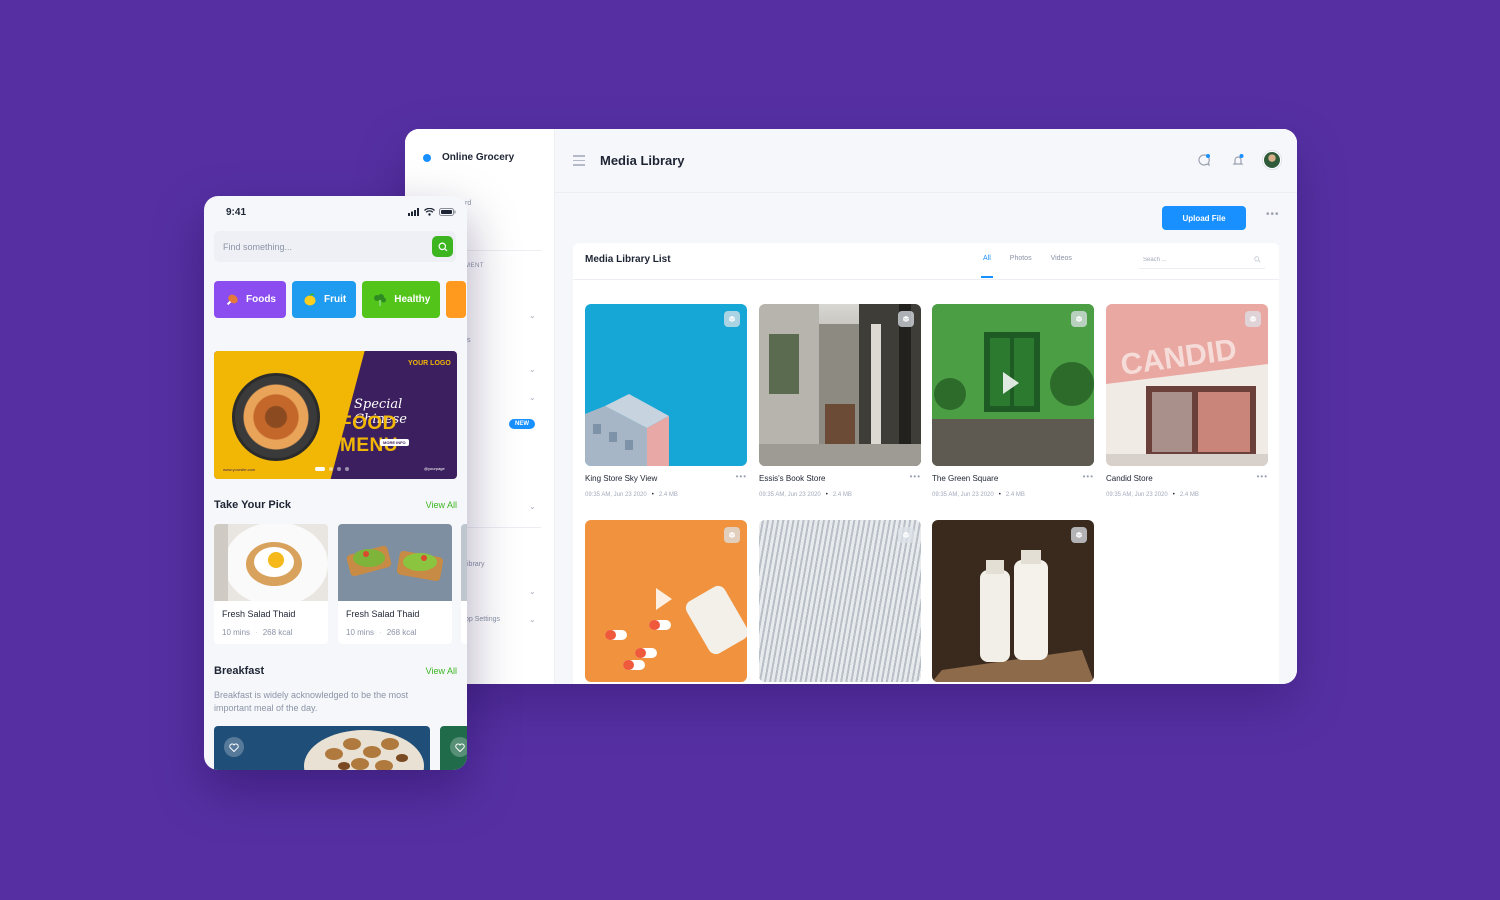 The height and width of the screenshot is (900, 1500). I want to click on category-list: Foods Fruit Healthy, so click(340, 299).